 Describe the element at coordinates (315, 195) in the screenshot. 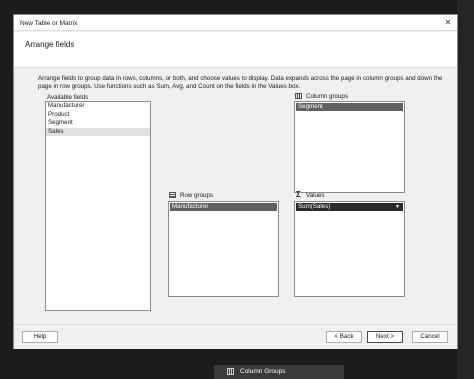

I see `values-label: Values` at that location.